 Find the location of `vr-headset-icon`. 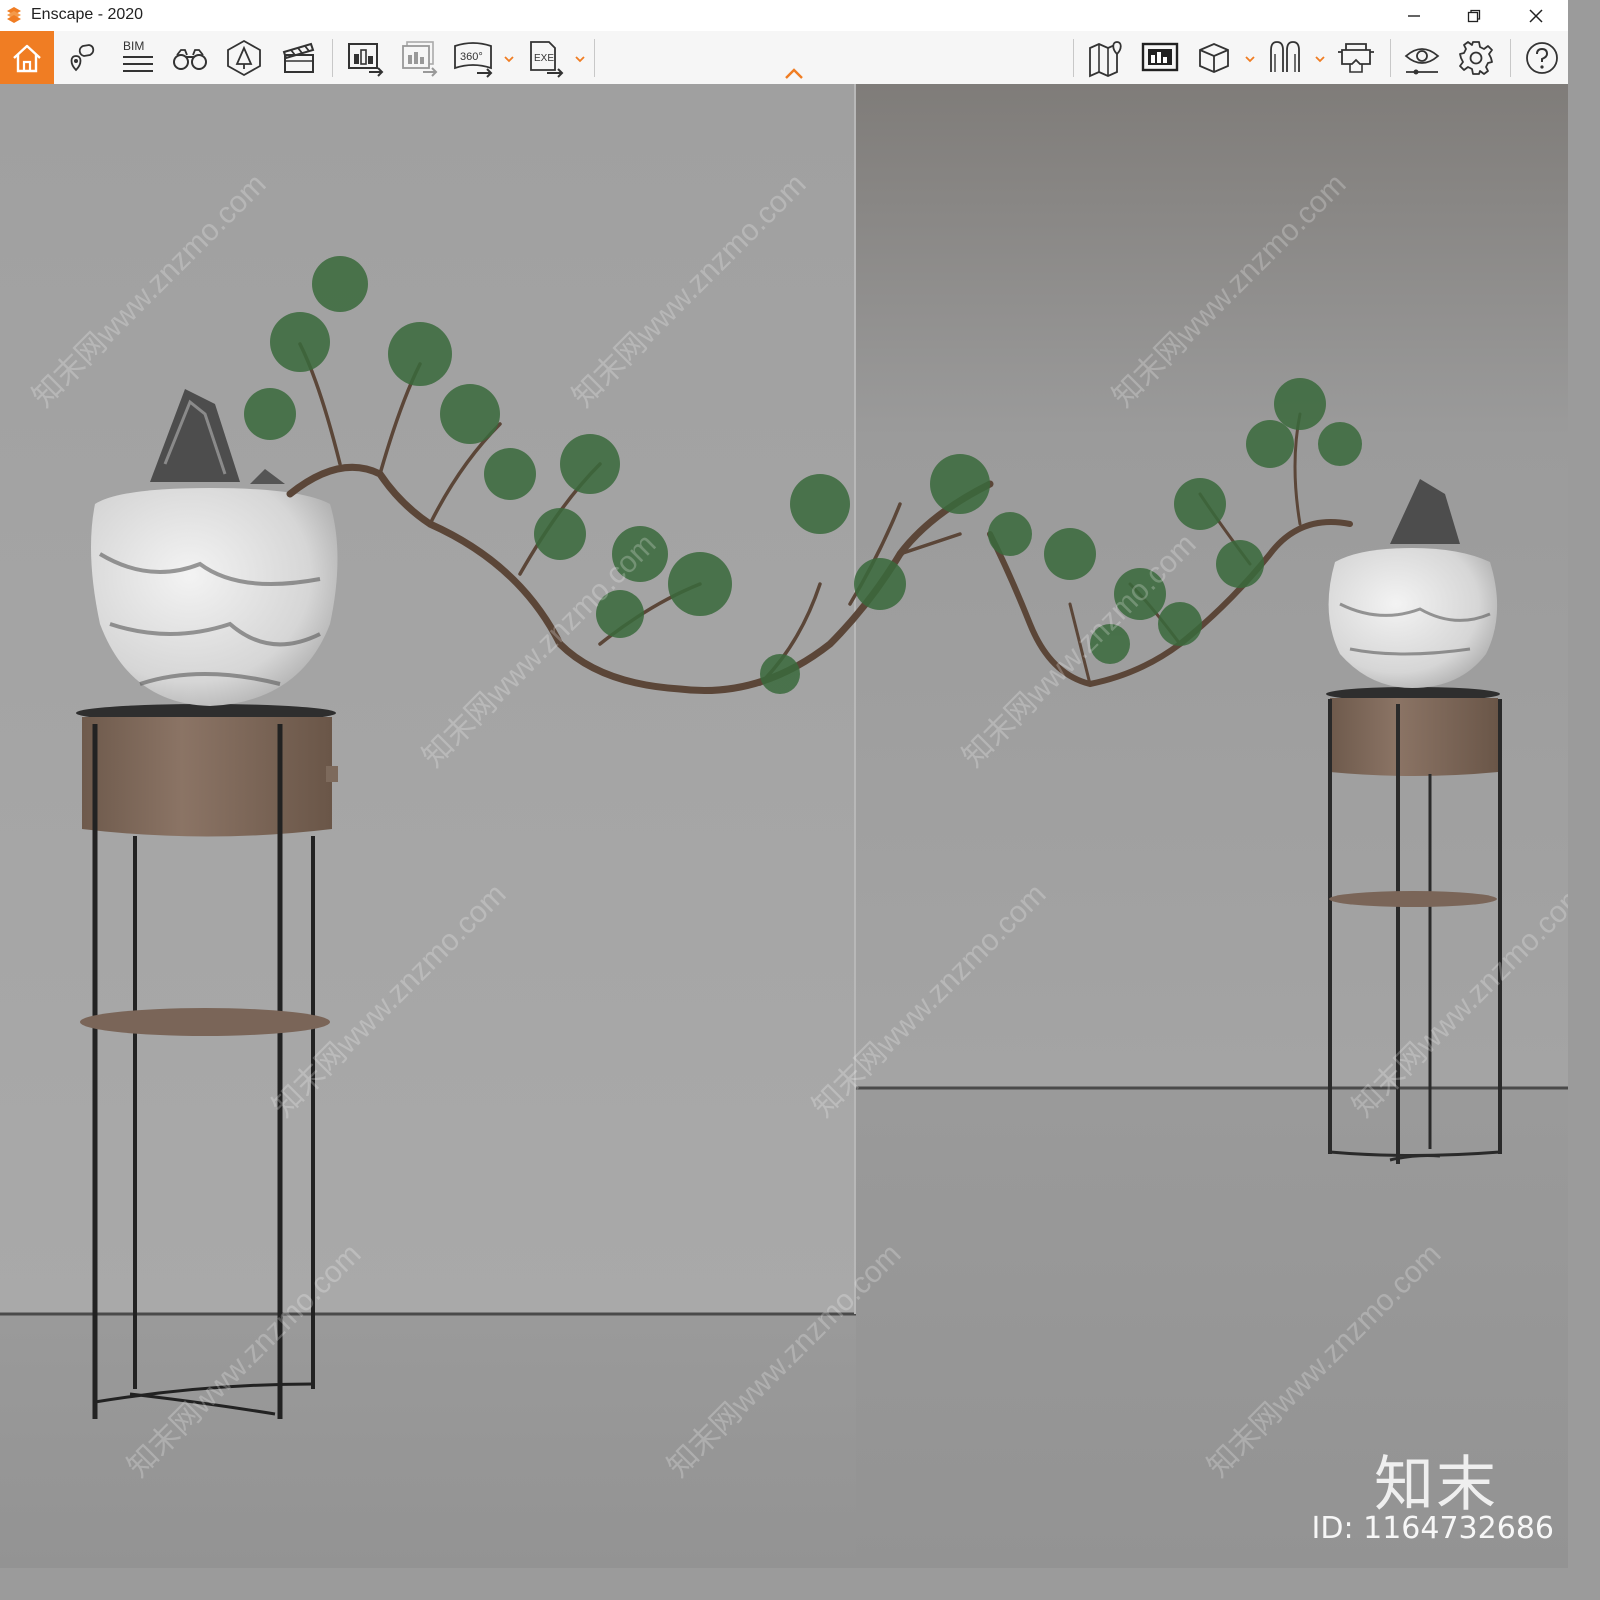

vr-headset-icon is located at coordinates (1285, 56).